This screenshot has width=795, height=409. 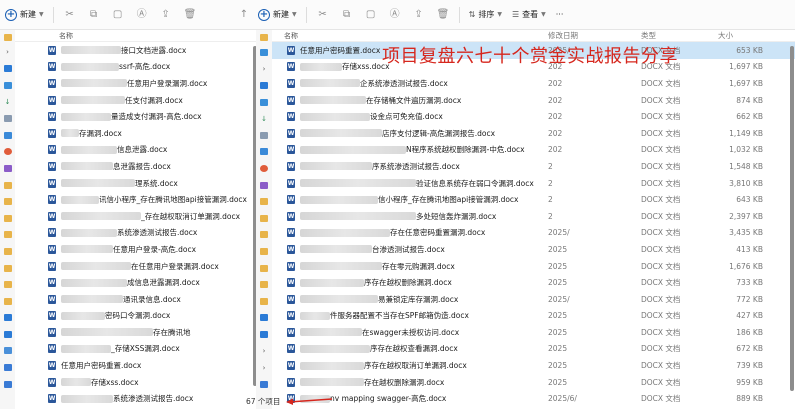 I want to click on file-row: W _存在越权取消订单漏洞.docx, so click(x=135, y=216).